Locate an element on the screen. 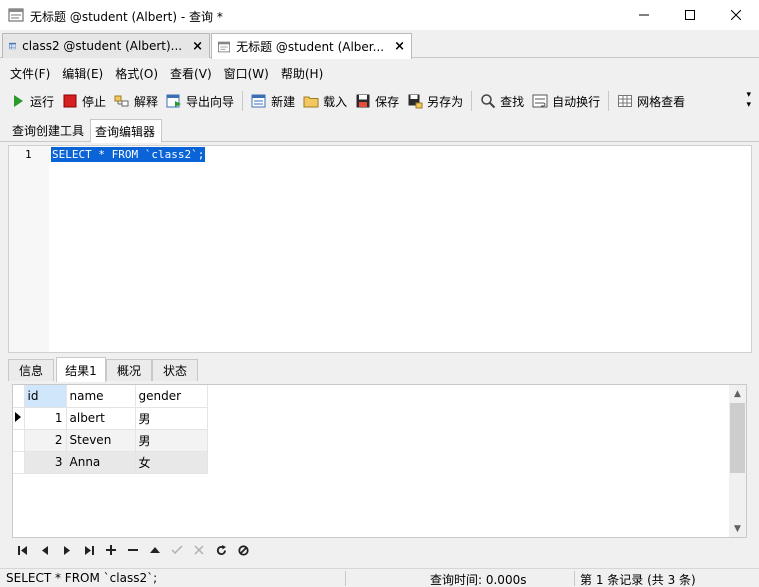 Image resolution: width=759 pixels, height=587 pixels. tab-profile: 概况 is located at coordinates (129, 370).